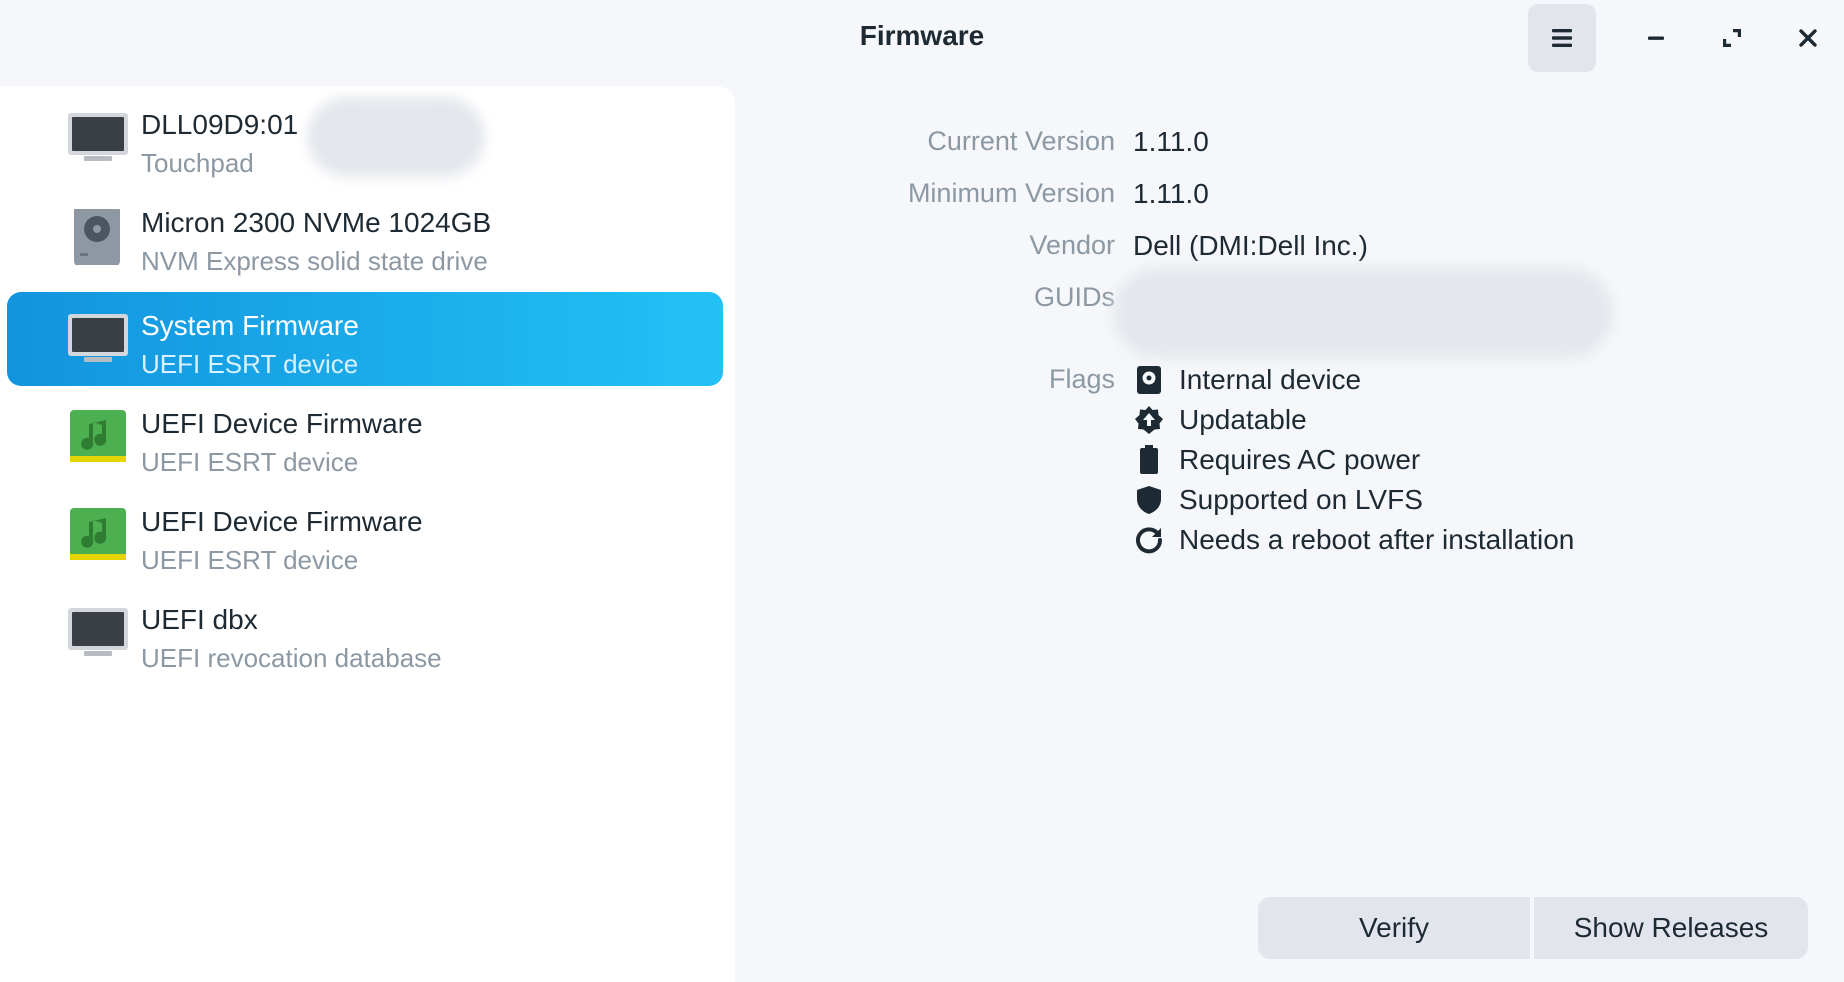 The height and width of the screenshot is (982, 1844). What do you see at coordinates (250, 325) in the screenshot?
I see `device-title: System Firmware` at bounding box center [250, 325].